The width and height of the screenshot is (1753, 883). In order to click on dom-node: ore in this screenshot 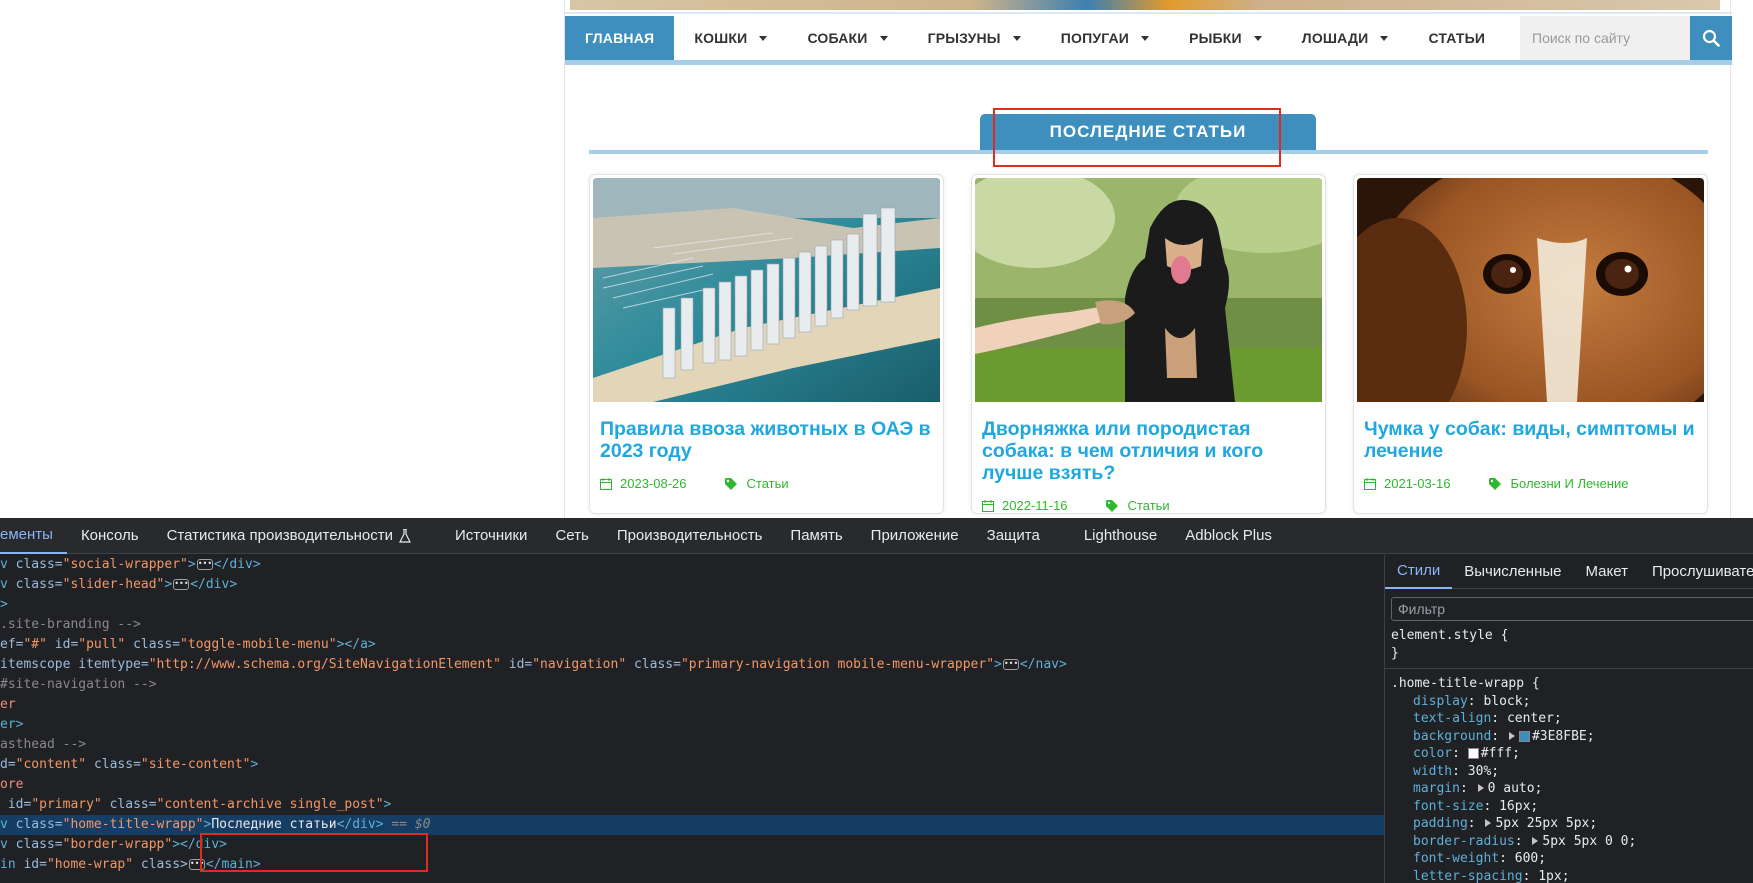, I will do `click(692, 785)`.